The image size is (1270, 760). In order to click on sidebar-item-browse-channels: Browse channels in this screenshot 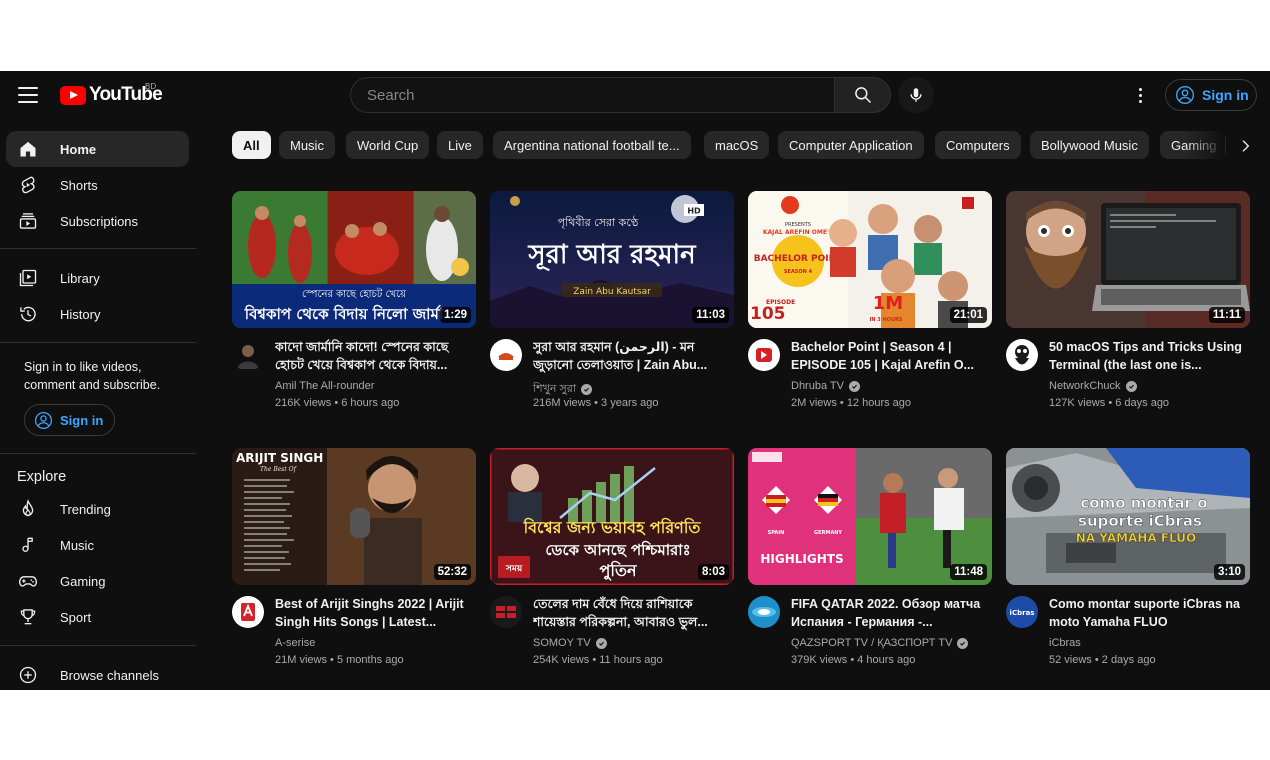, I will do `click(97, 673)`.